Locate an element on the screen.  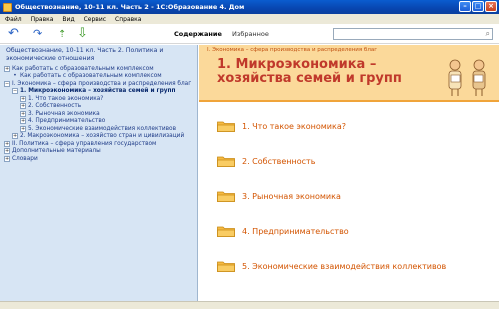
toolbar: ↶ ↷ ⇡ ⇩ Содержание Избранное ⌕ is located at coordinates (249, 34).